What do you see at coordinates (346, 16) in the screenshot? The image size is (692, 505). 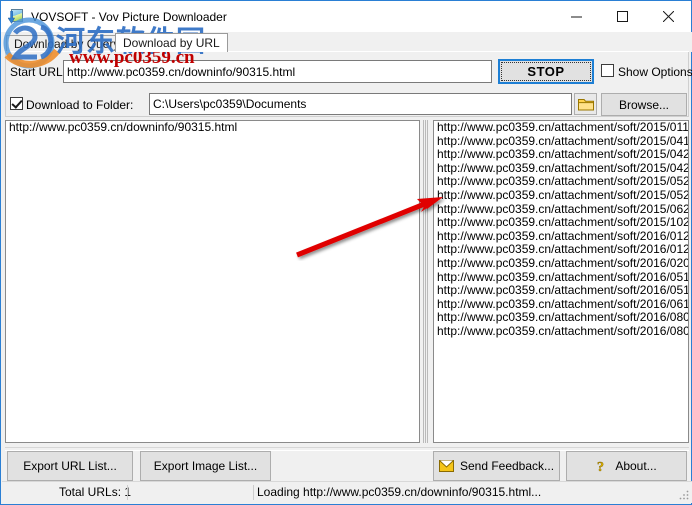 I see `title-bar: VOVSOFT - Vov Picture Downloader` at bounding box center [346, 16].